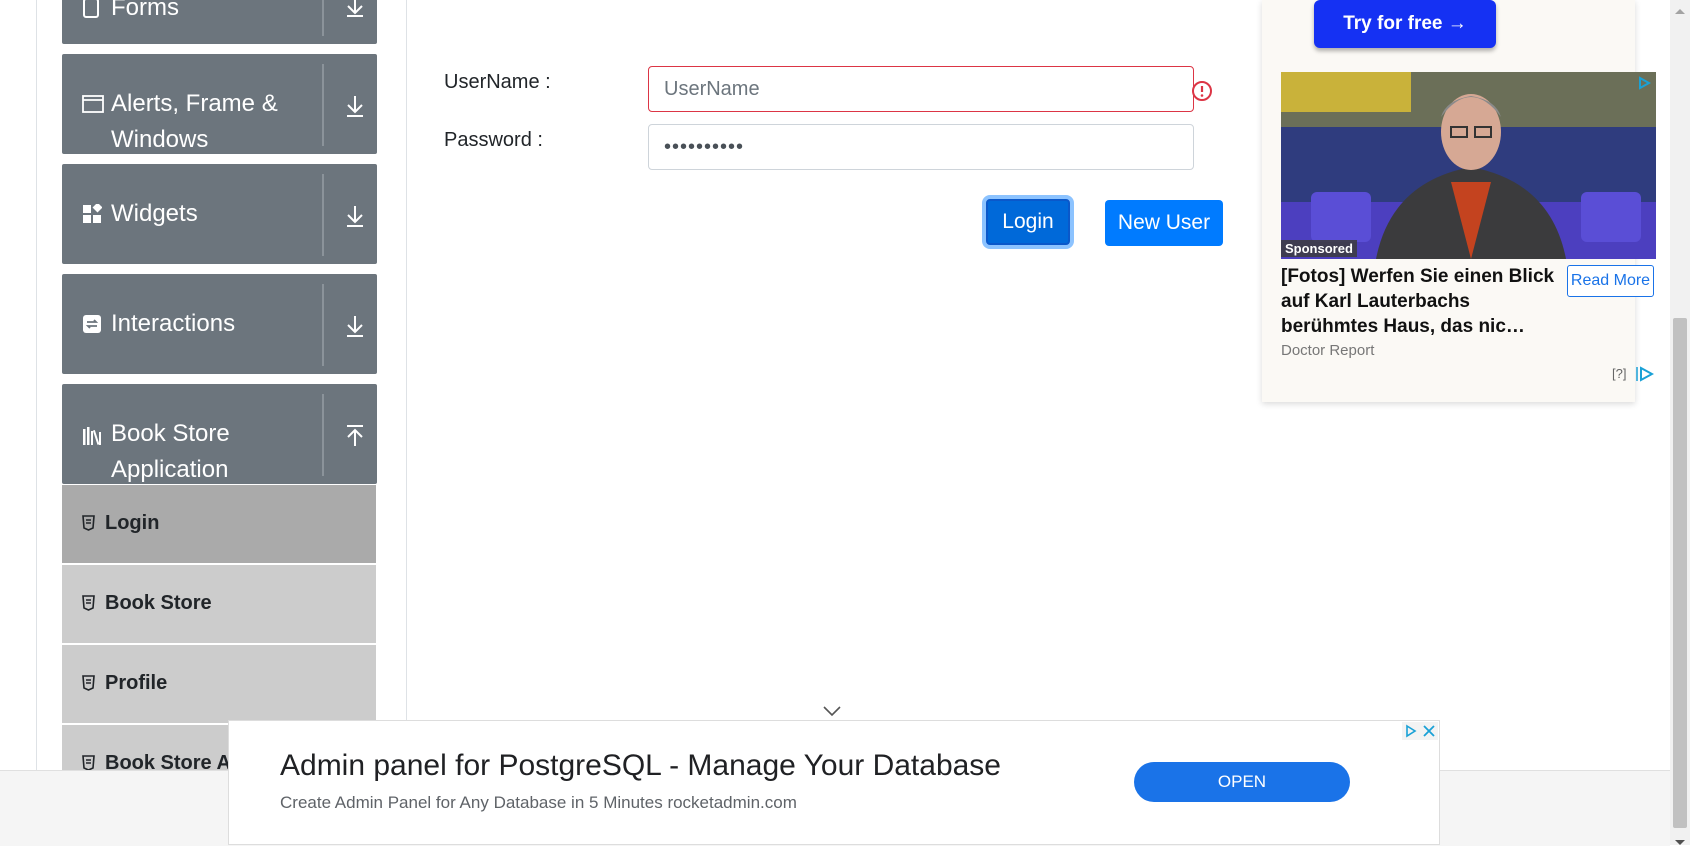  What do you see at coordinates (1164, 223) in the screenshot?
I see `new-user-button: New User` at bounding box center [1164, 223].